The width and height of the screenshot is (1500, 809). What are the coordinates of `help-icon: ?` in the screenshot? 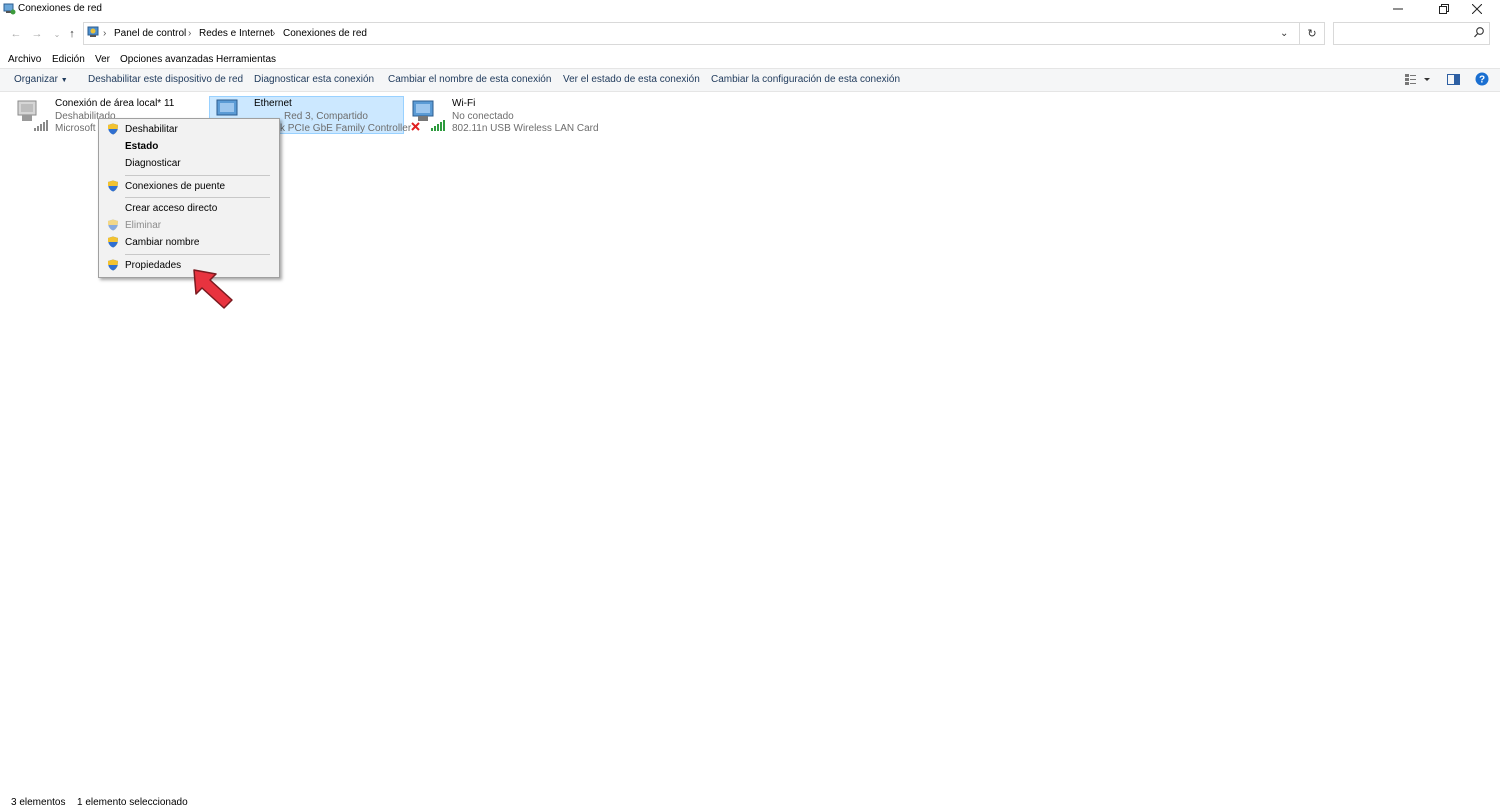 It's located at (1482, 80).